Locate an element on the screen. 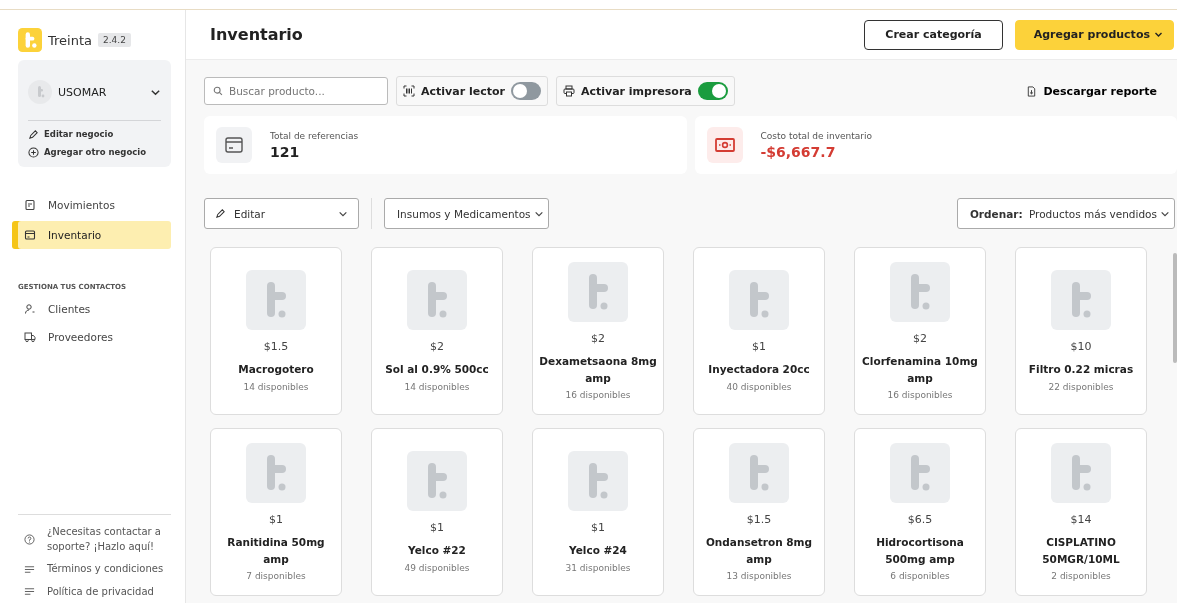  product-stock: 31 disponibles is located at coordinates (598, 567).